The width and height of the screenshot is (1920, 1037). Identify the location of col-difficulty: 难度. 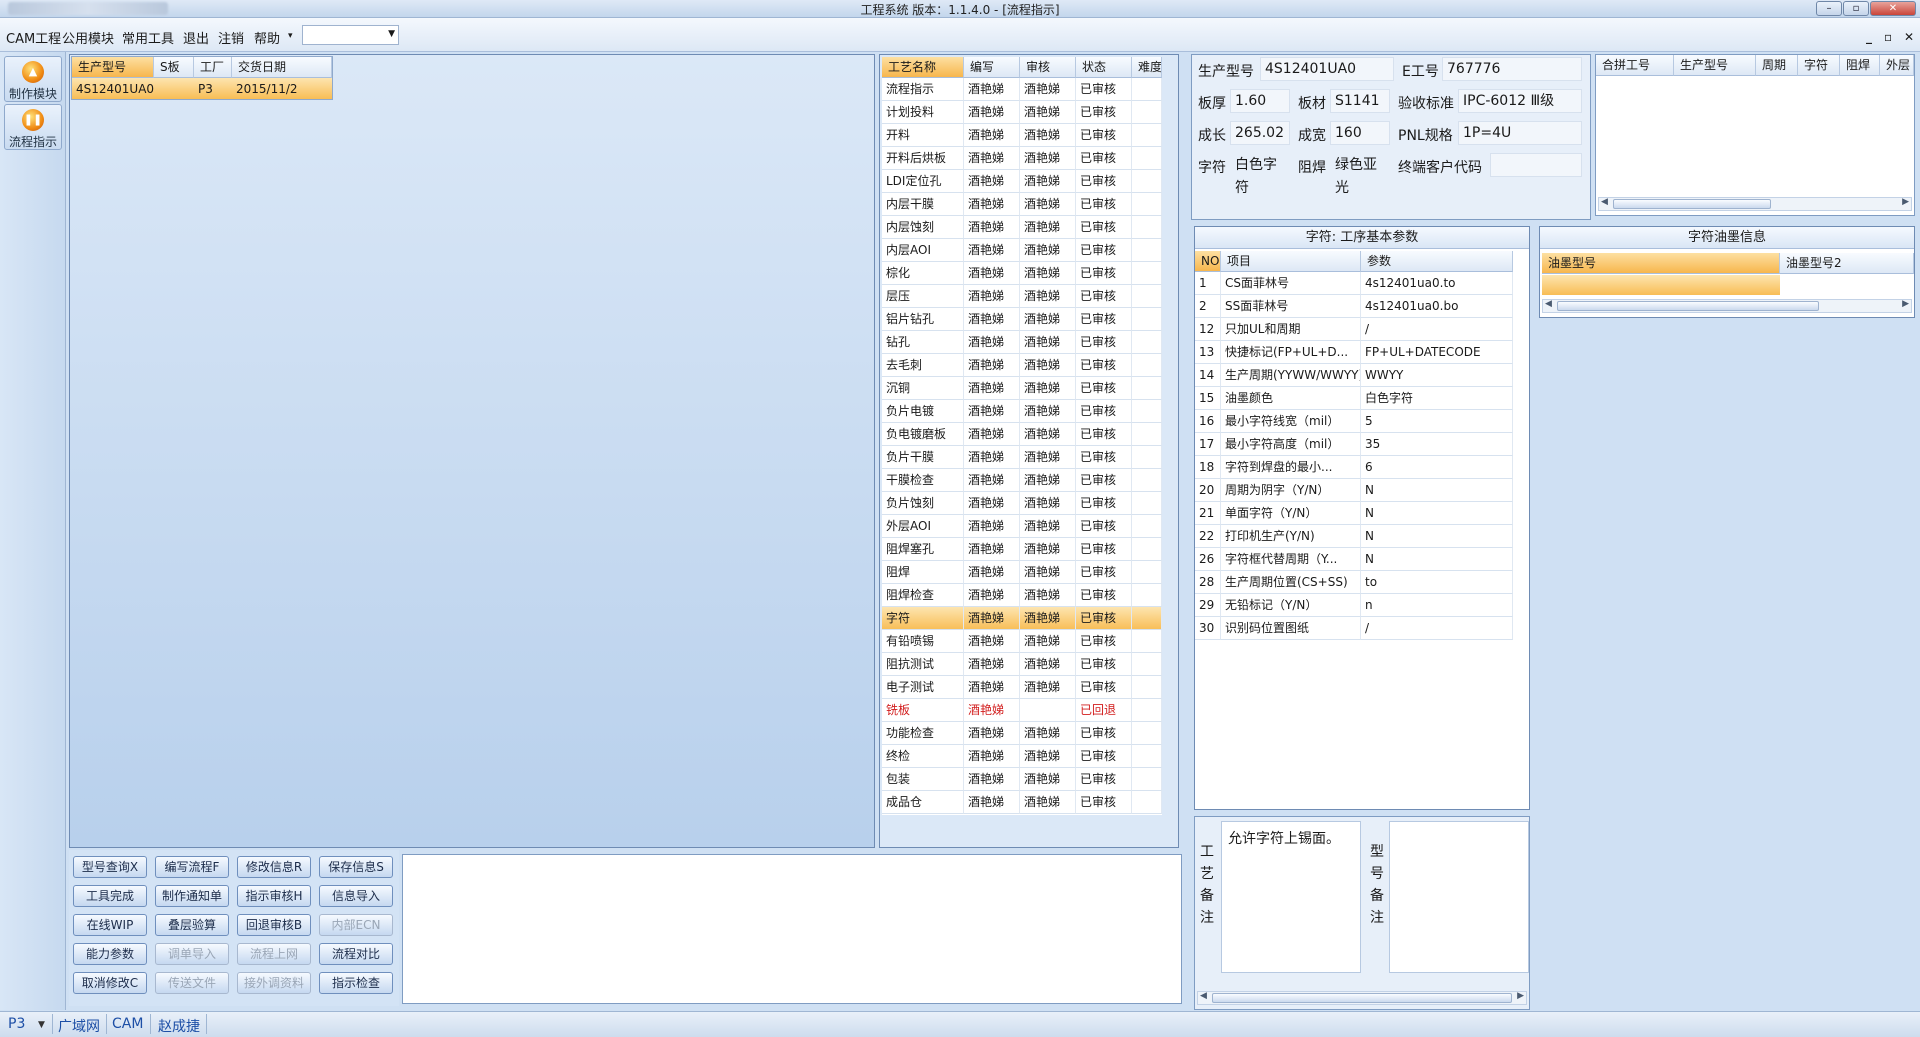
(1147, 67).